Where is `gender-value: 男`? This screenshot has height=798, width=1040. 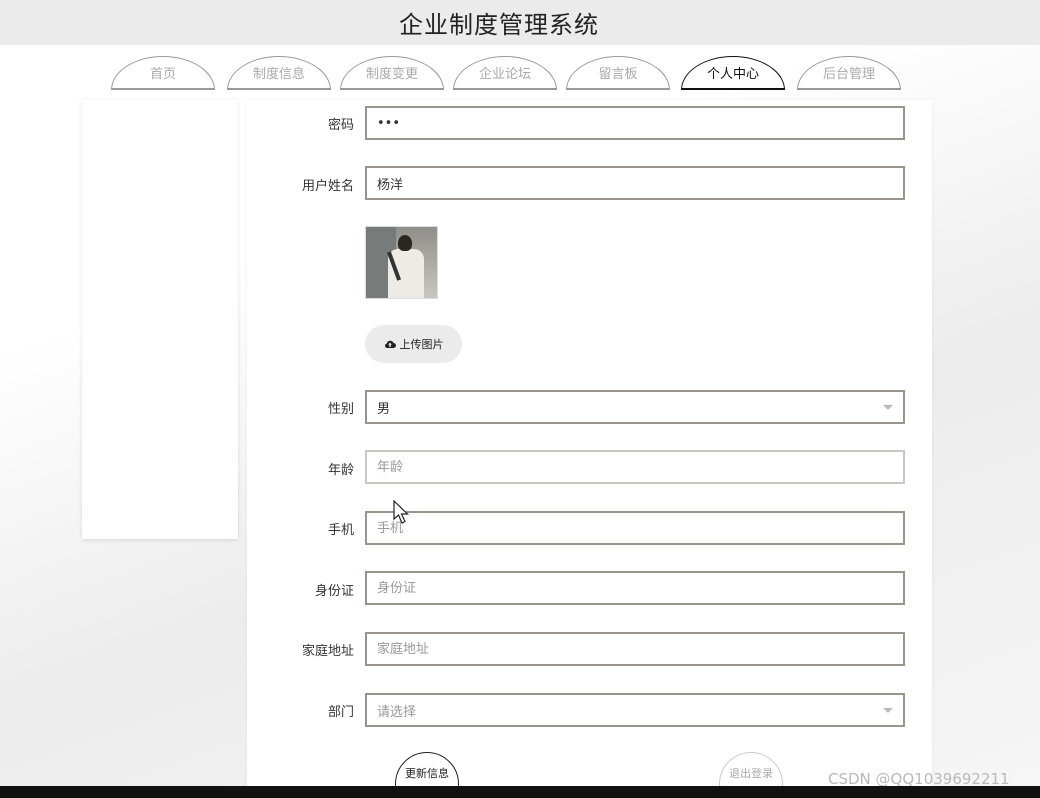
gender-value: 男 is located at coordinates (384, 409).